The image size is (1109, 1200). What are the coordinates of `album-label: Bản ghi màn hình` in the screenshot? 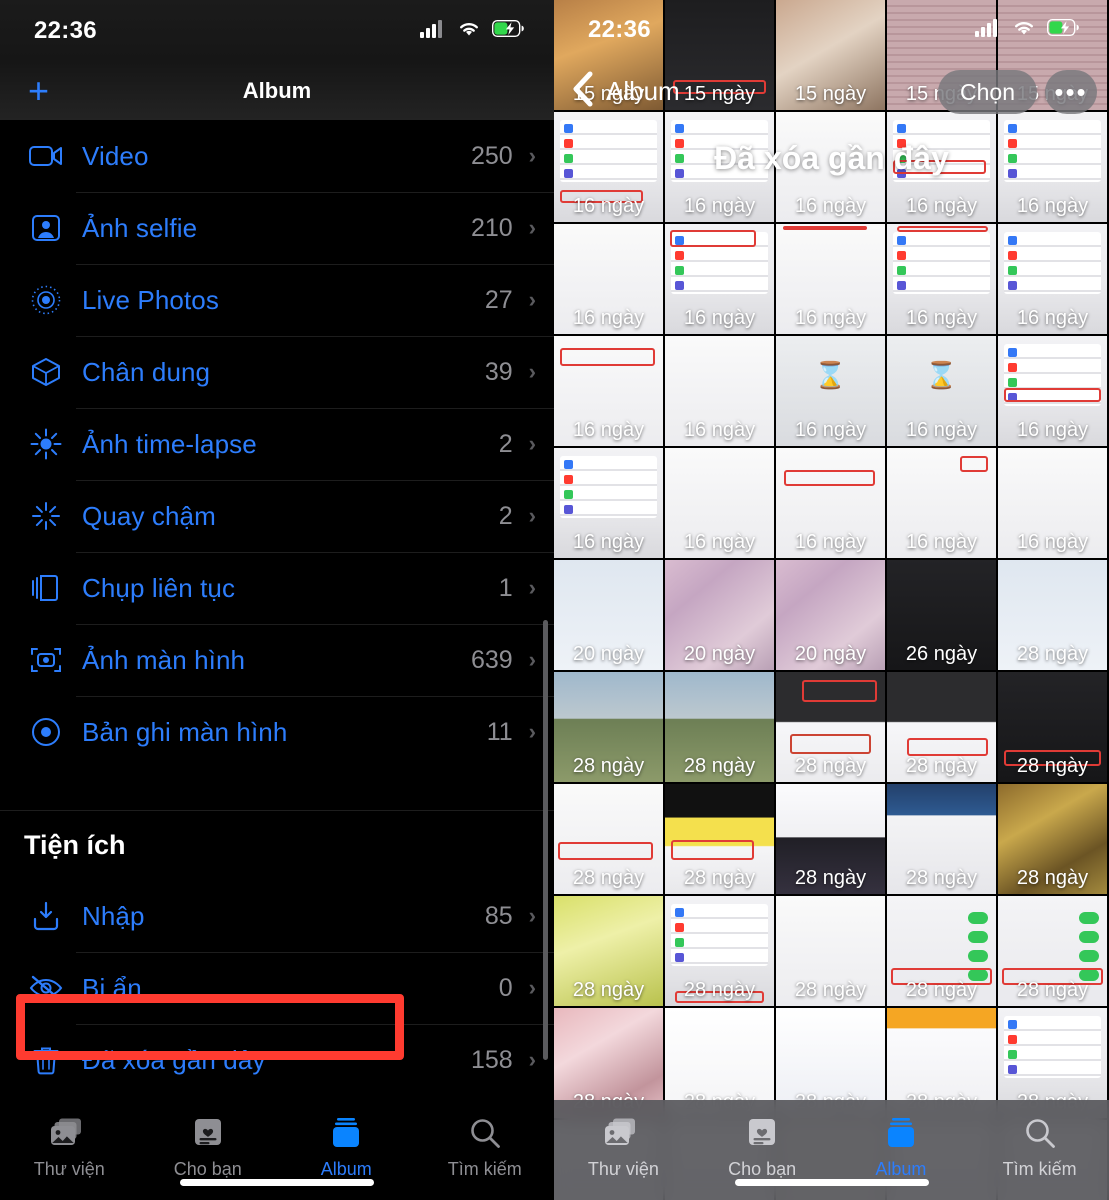 It's located at (185, 731).